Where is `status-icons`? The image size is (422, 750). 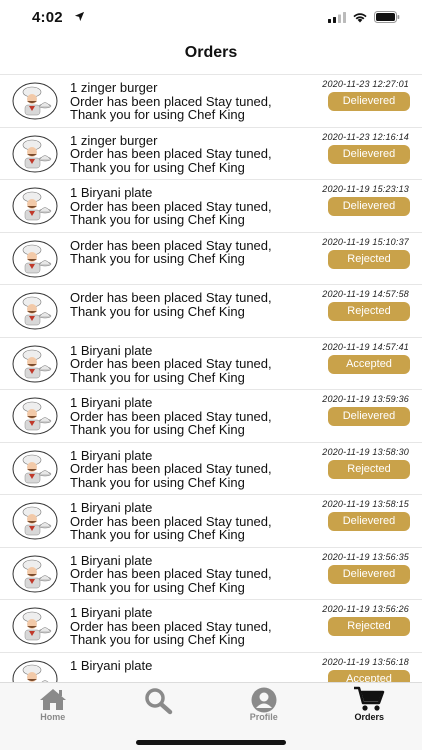 status-icons is located at coordinates (364, 17).